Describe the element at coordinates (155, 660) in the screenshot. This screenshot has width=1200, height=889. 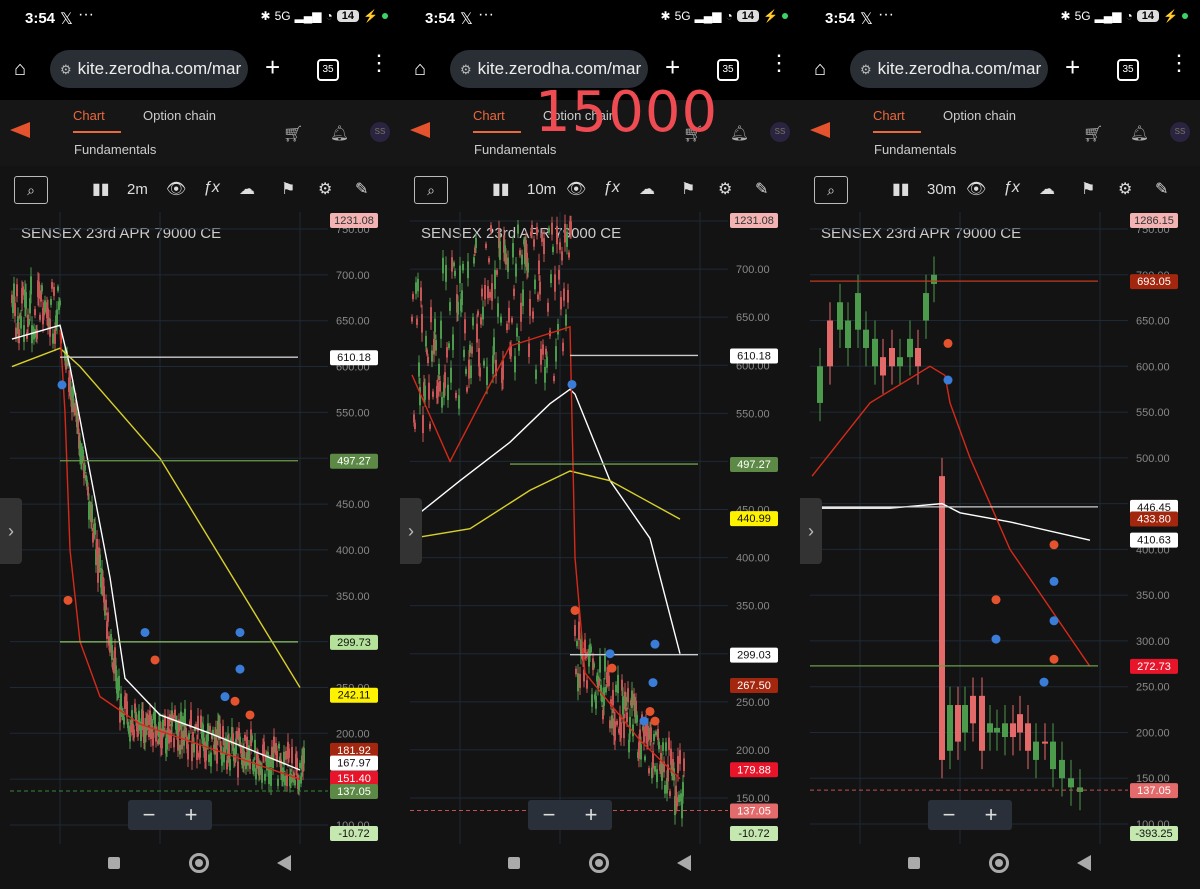
I see `signal-marker` at that location.